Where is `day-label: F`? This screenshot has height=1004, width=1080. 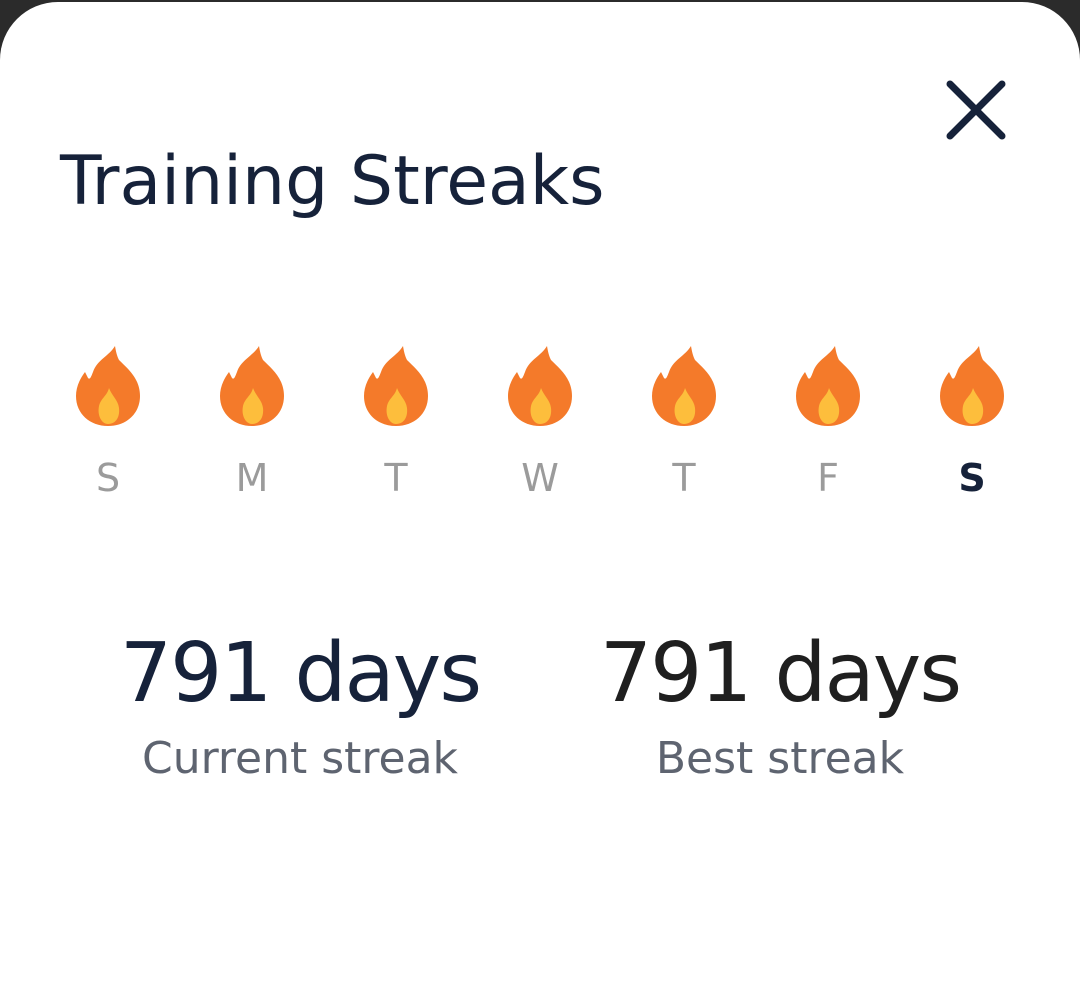 day-label: F is located at coordinates (828, 478).